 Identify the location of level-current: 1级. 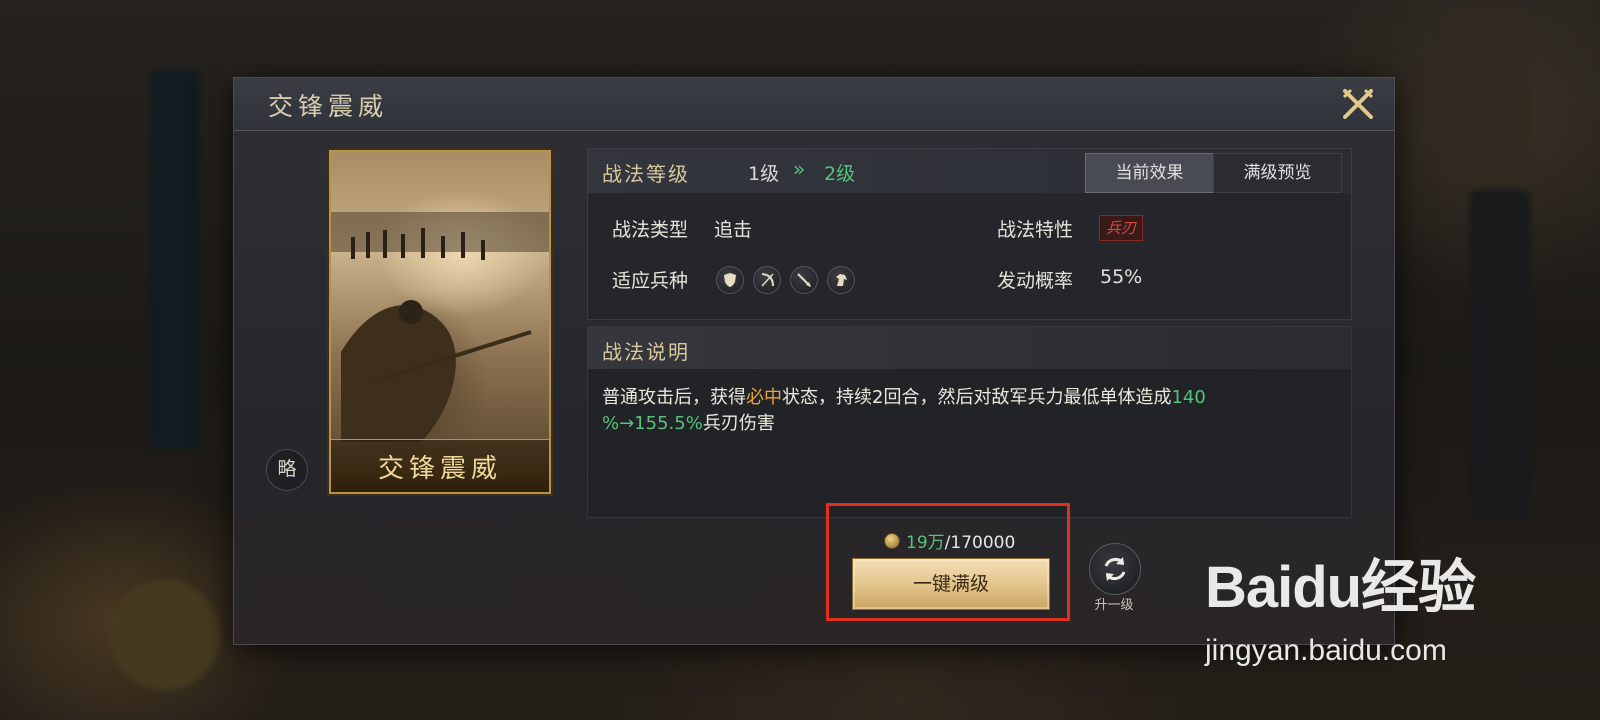
(764, 174).